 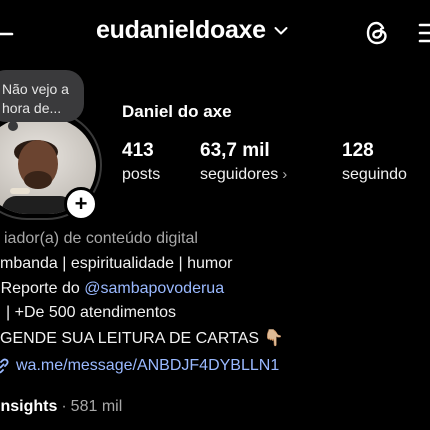 I want to click on following-label: seguindo, so click(x=374, y=174).